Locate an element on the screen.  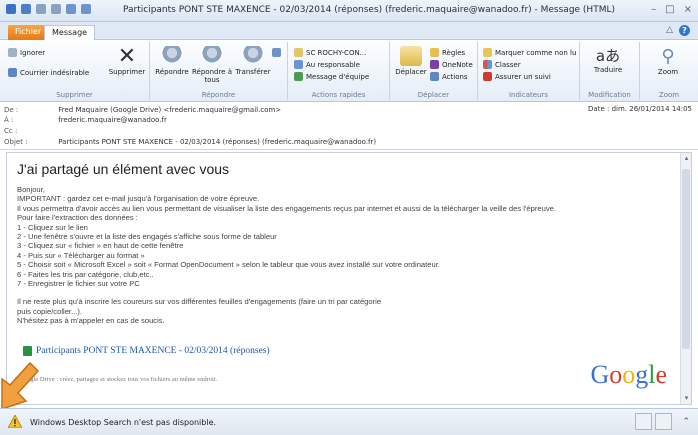
actions-icon is located at coordinates (434, 76).